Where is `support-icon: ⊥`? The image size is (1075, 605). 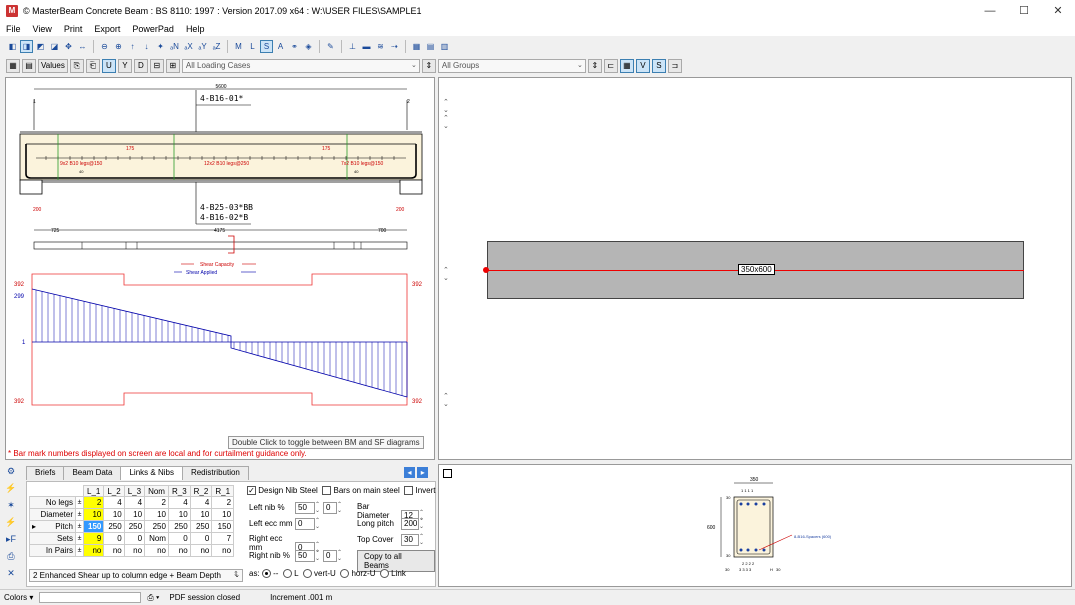 support-icon: ⊥ is located at coordinates (352, 46).